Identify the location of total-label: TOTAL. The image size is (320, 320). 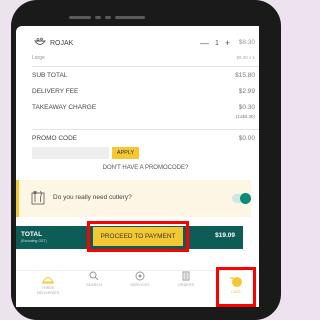
(32, 234).